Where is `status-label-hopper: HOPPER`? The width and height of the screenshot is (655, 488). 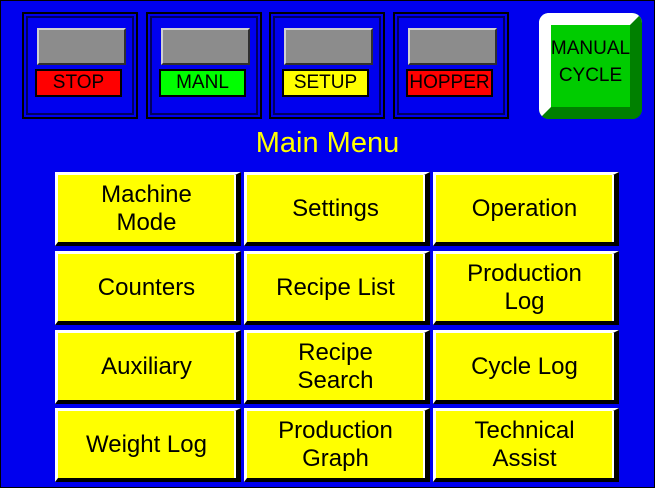 status-label-hopper: HOPPER is located at coordinates (449, 83).